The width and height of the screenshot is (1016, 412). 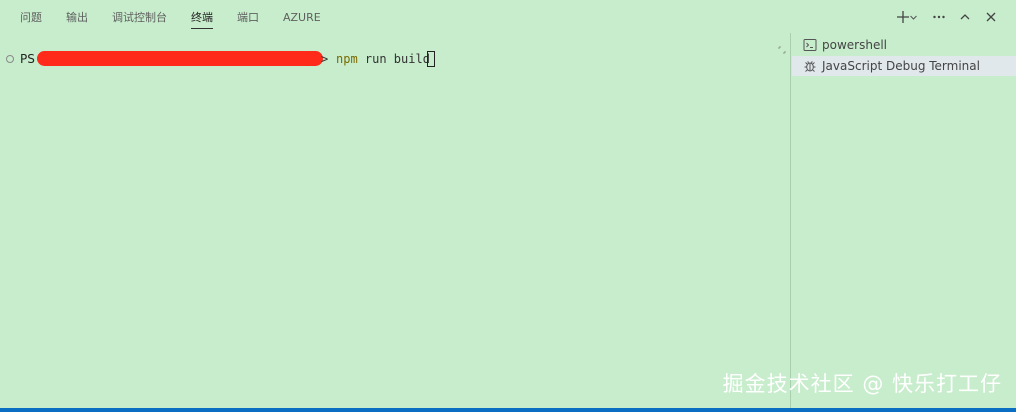 I want to click on terminal-tab-label: powershell, so click(x=854, y=45).